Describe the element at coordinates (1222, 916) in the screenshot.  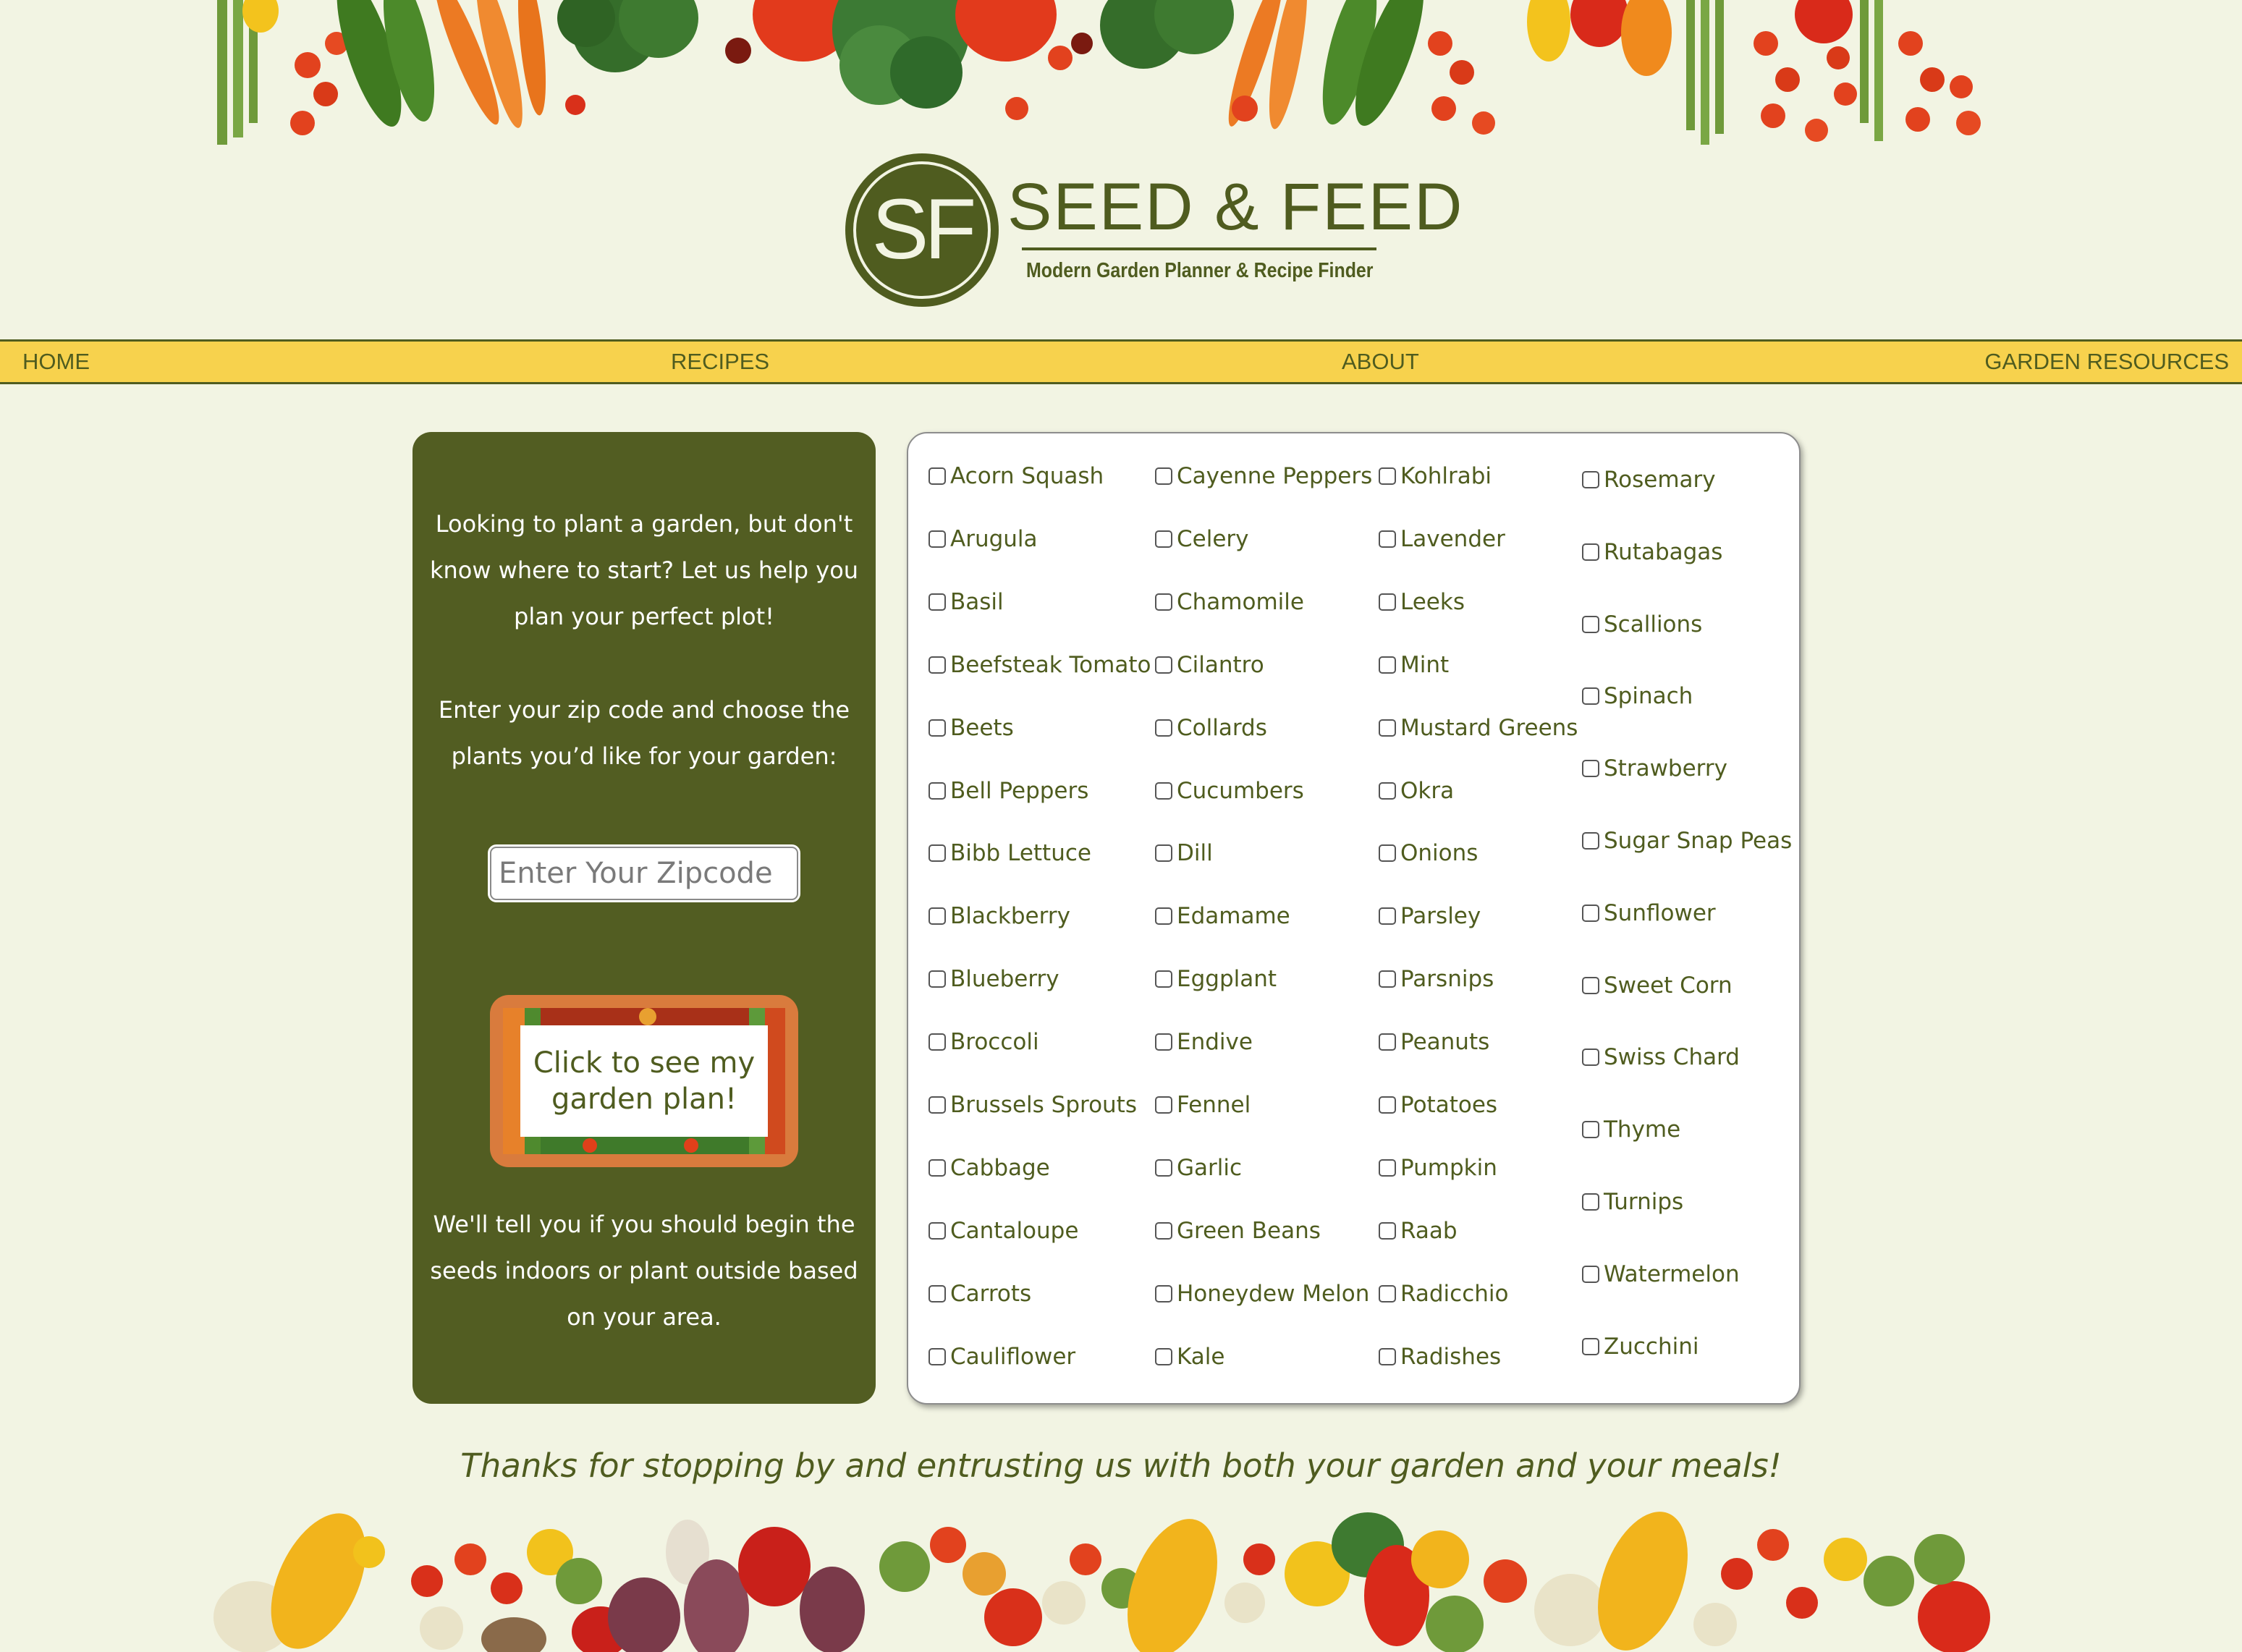
I see `plant-checkbox-item: Edamame` at that location.